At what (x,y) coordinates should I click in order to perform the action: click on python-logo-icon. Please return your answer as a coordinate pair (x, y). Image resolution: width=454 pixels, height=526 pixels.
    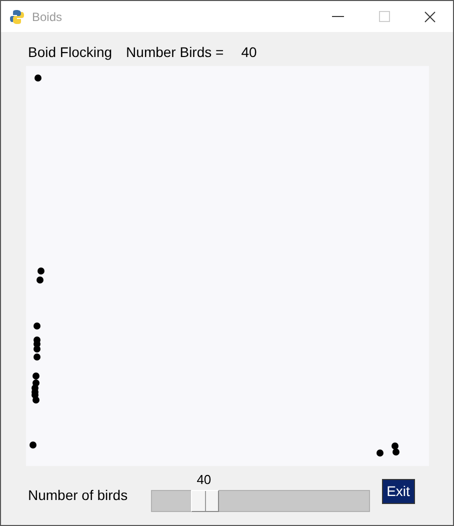
    Looking at the image, I should click on (17, 16).